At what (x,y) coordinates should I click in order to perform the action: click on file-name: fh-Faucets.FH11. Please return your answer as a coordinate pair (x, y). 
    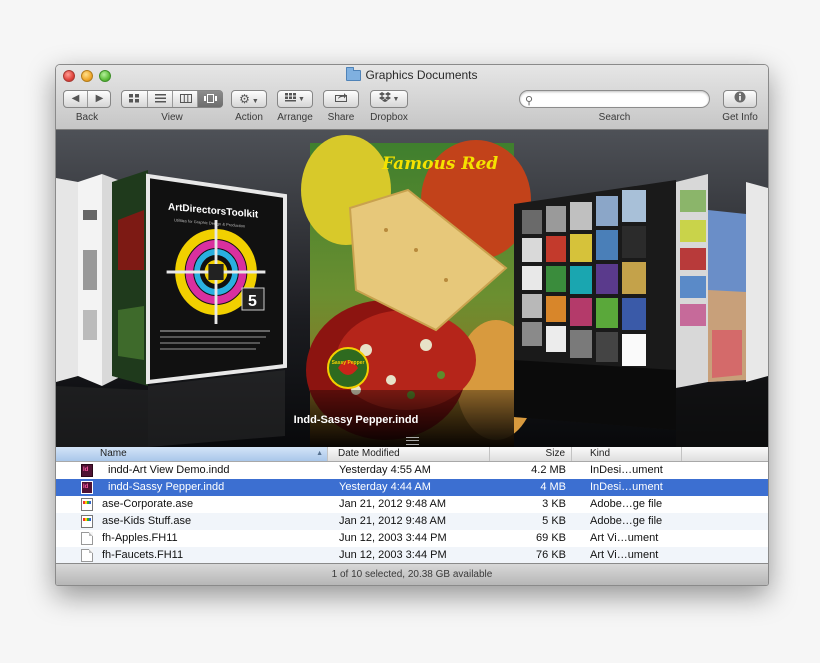
    Looking at the image, I should click on (143, 555).